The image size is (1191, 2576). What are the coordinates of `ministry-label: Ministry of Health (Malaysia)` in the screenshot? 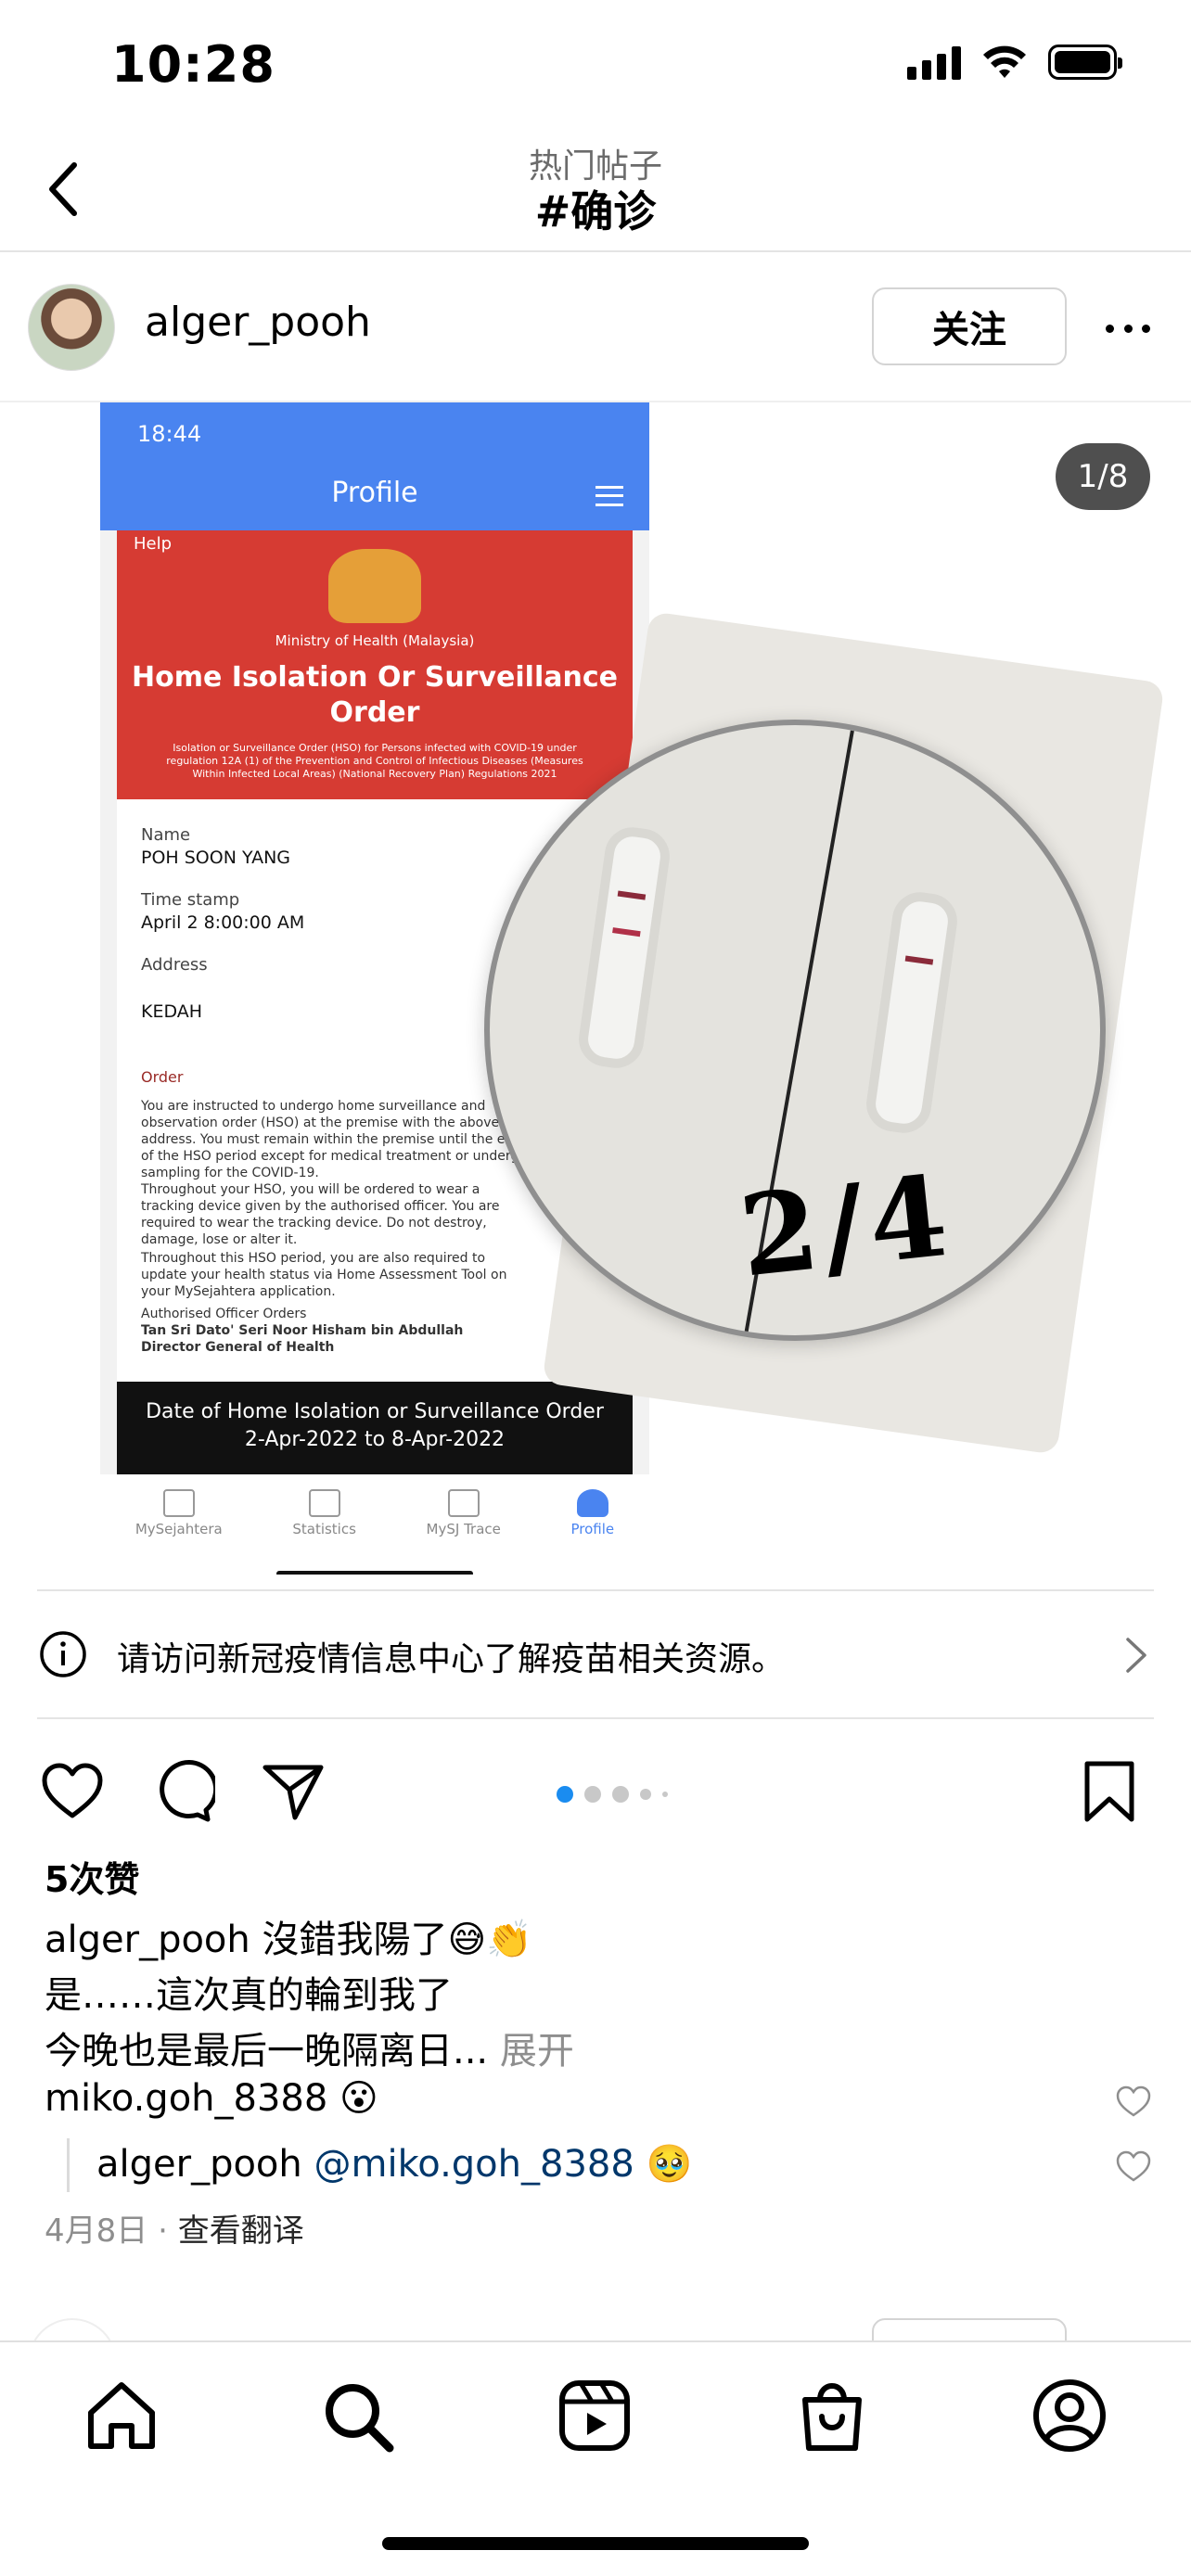 It's located at (375, 640).